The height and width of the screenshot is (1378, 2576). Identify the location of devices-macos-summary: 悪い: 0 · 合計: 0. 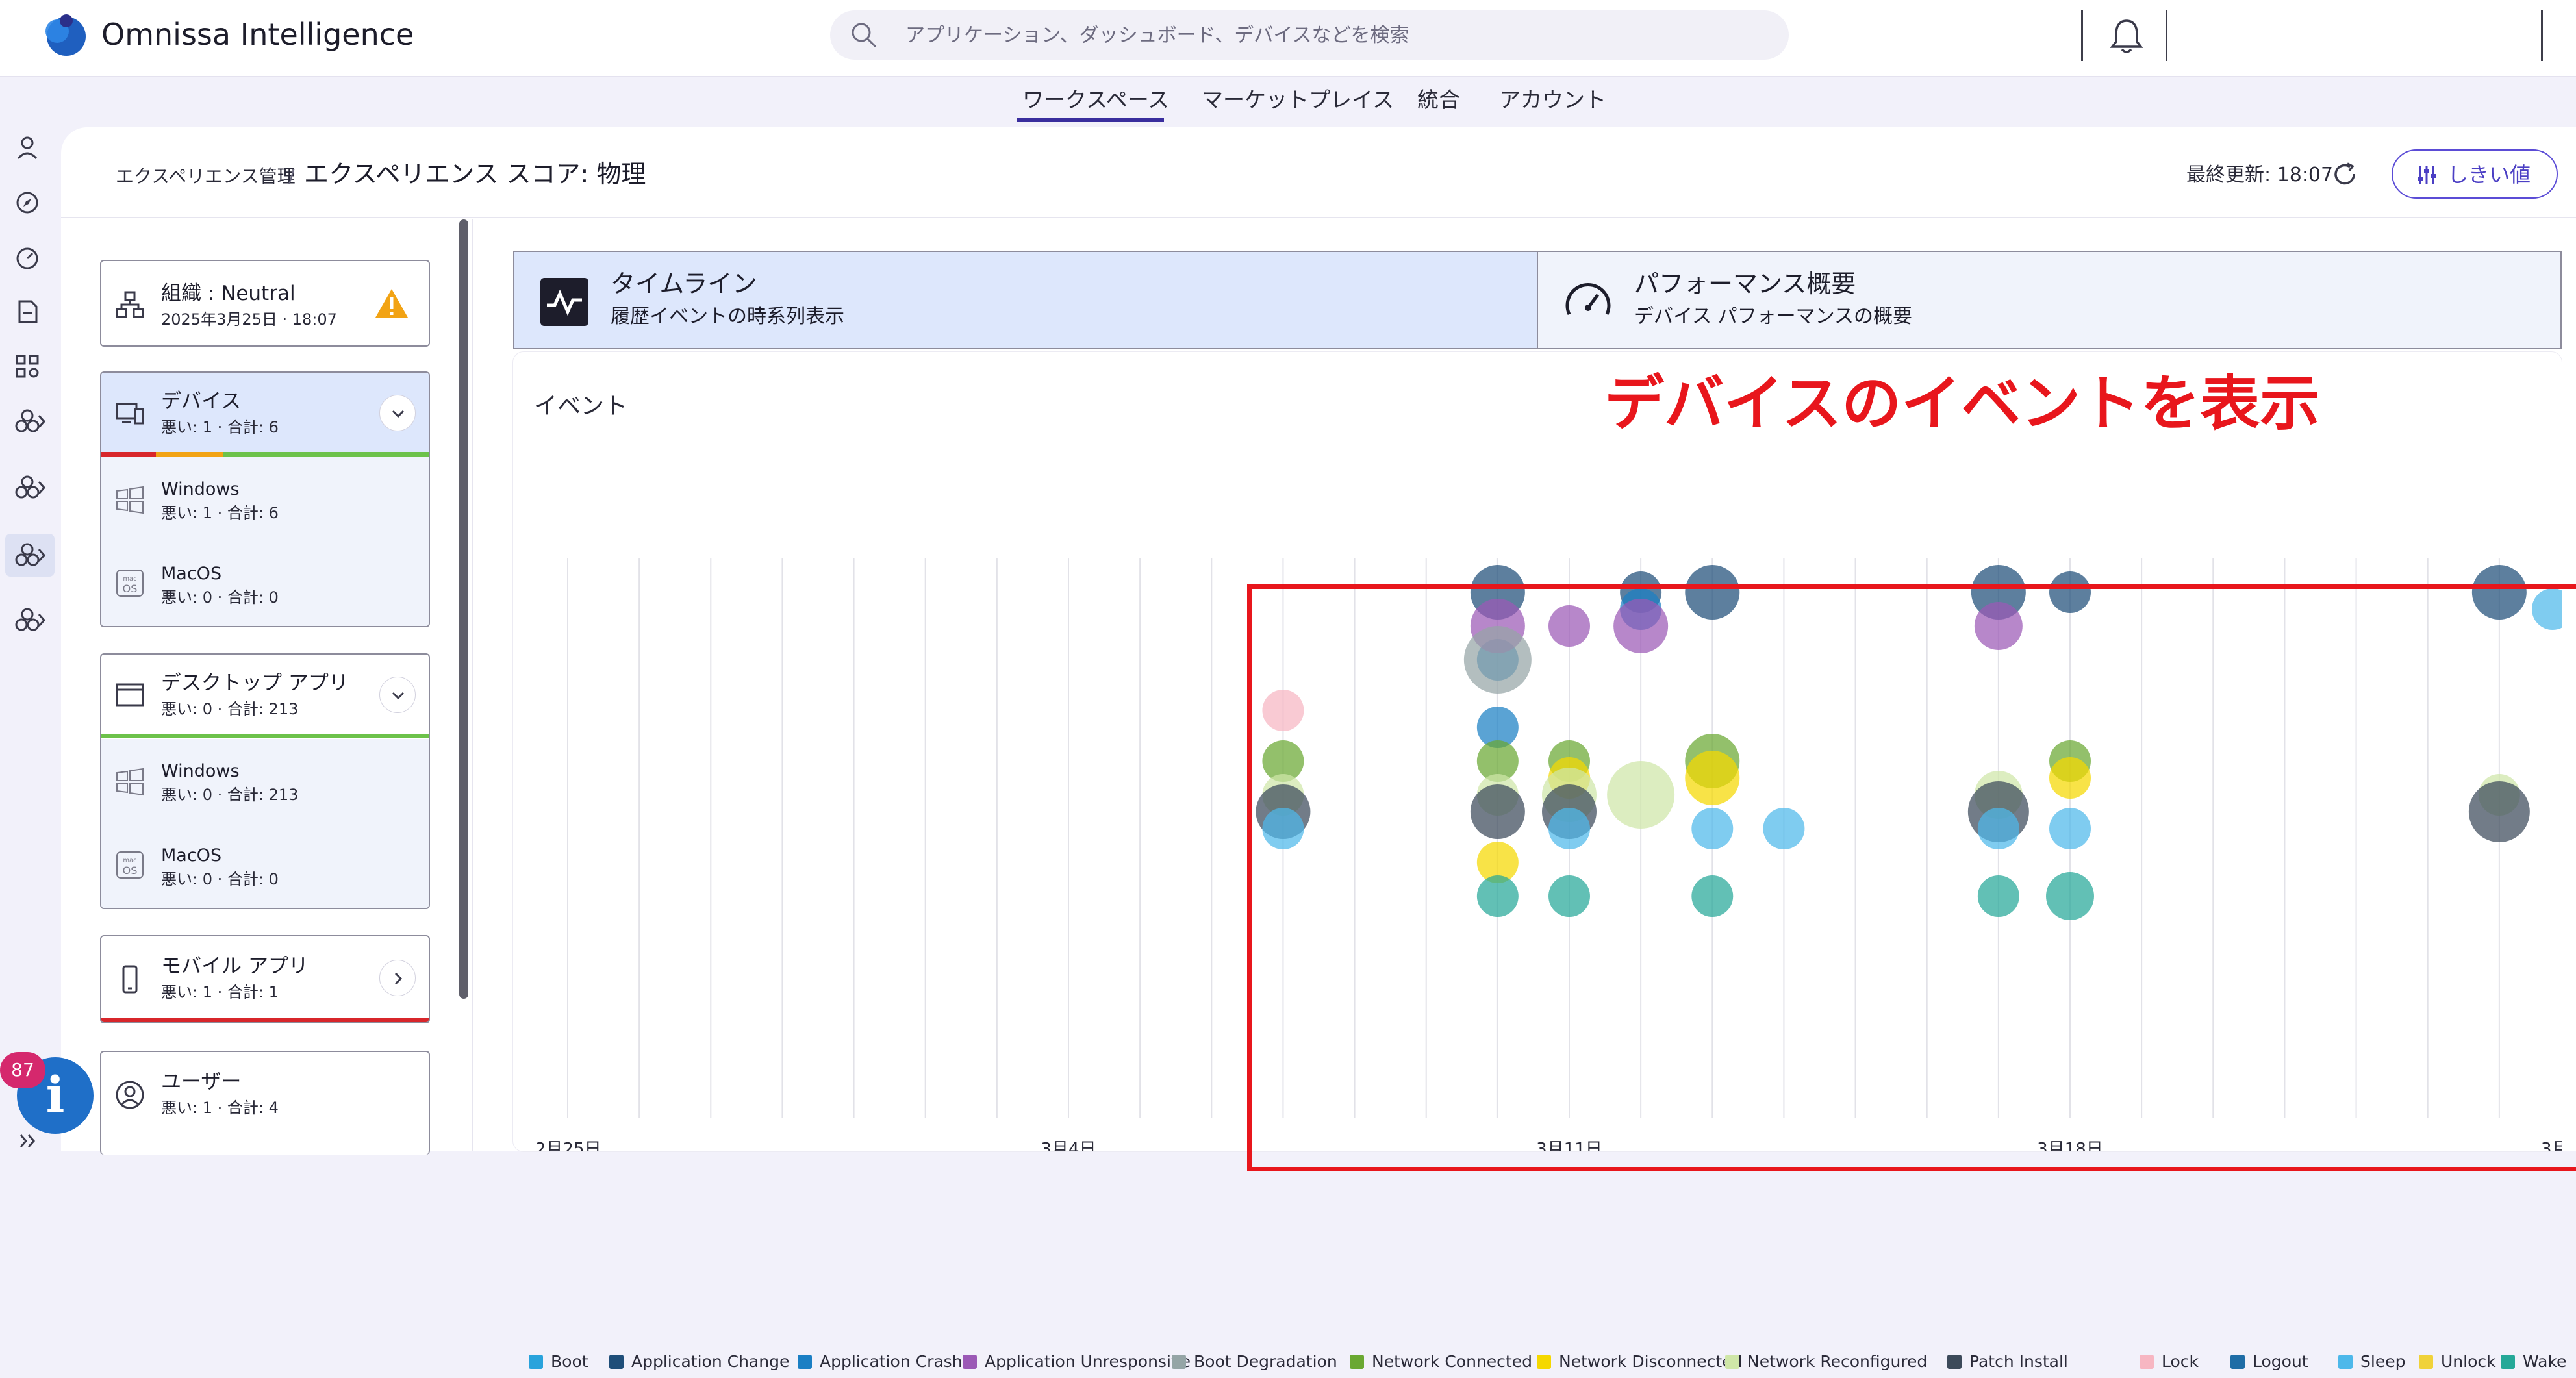
(220, 597).